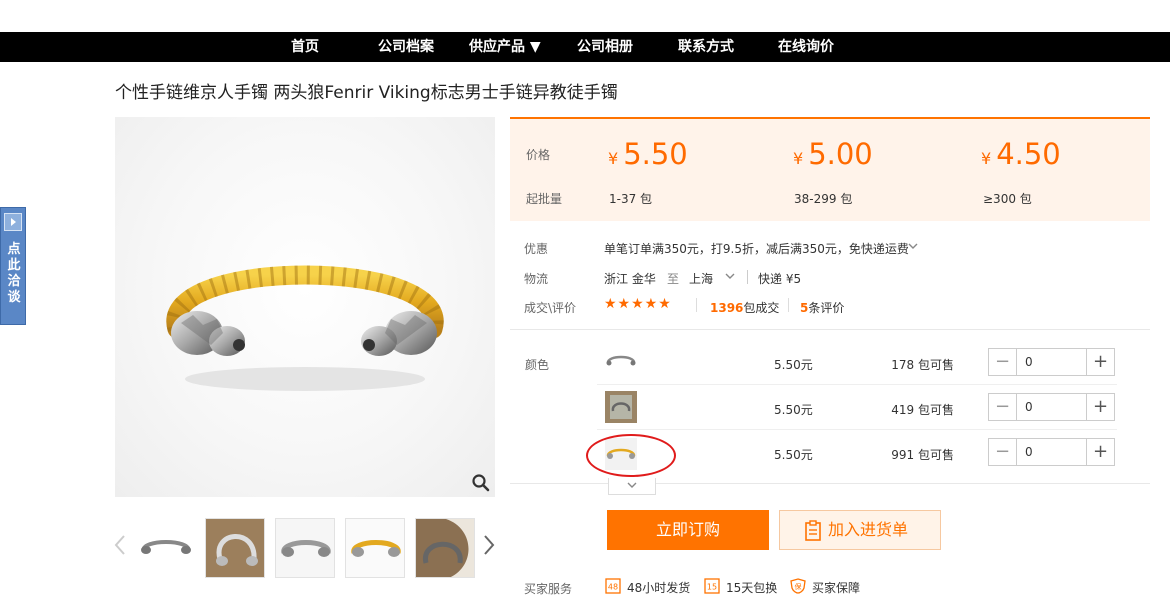 This screenshot has height=604, width=1170. I want to click on service-48h-shipping: 48小时发货, so click(659, 588).